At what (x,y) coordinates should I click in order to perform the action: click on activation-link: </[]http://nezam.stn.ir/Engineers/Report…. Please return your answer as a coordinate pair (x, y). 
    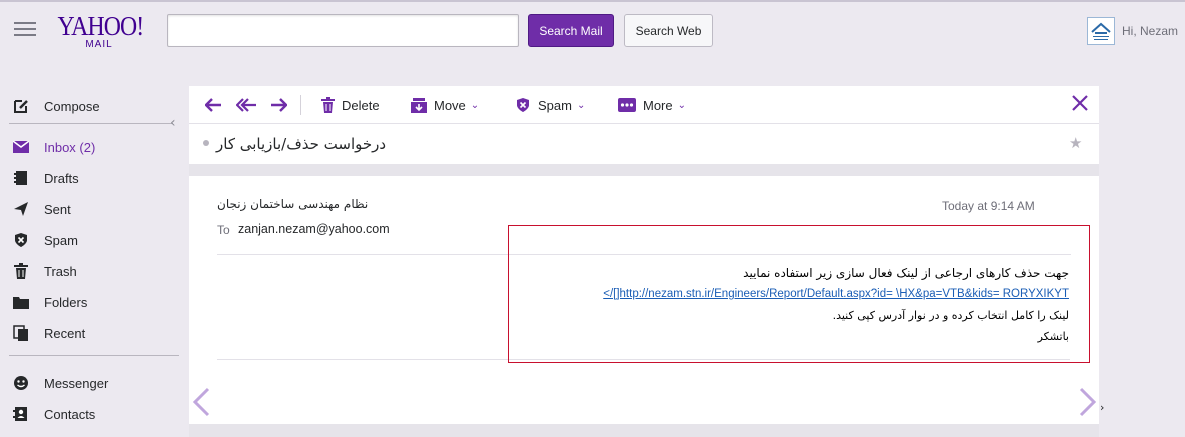
    Looking at the image, I should click on (836, 294).